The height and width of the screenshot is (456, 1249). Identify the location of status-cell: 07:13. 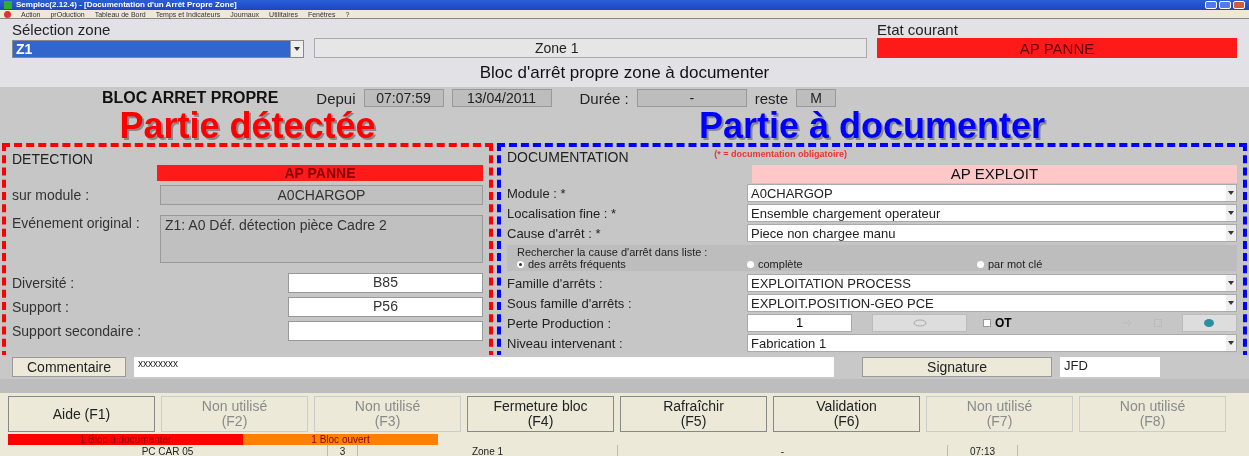
(983, 450).